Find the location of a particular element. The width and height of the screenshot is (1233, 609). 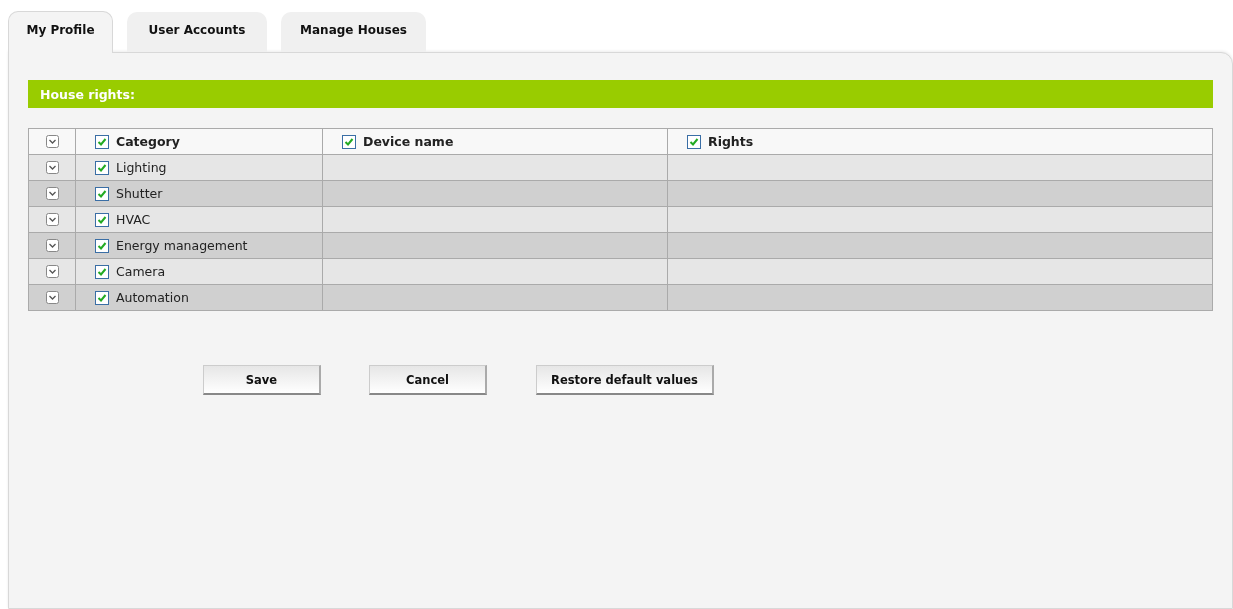

category-label: Lighting is located at coordinates (141, 167).